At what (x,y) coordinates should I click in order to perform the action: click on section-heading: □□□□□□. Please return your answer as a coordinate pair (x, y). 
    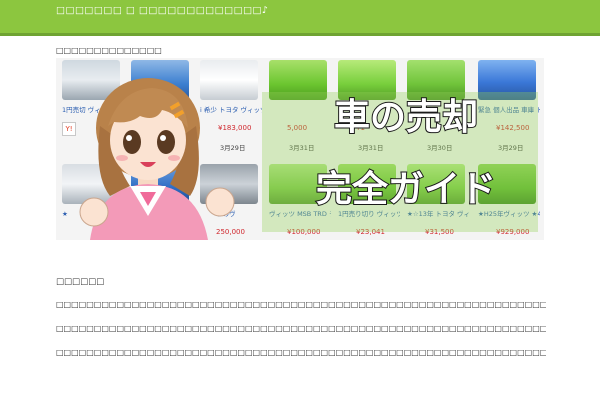
    Looking at the image, I should click on (80, 282).